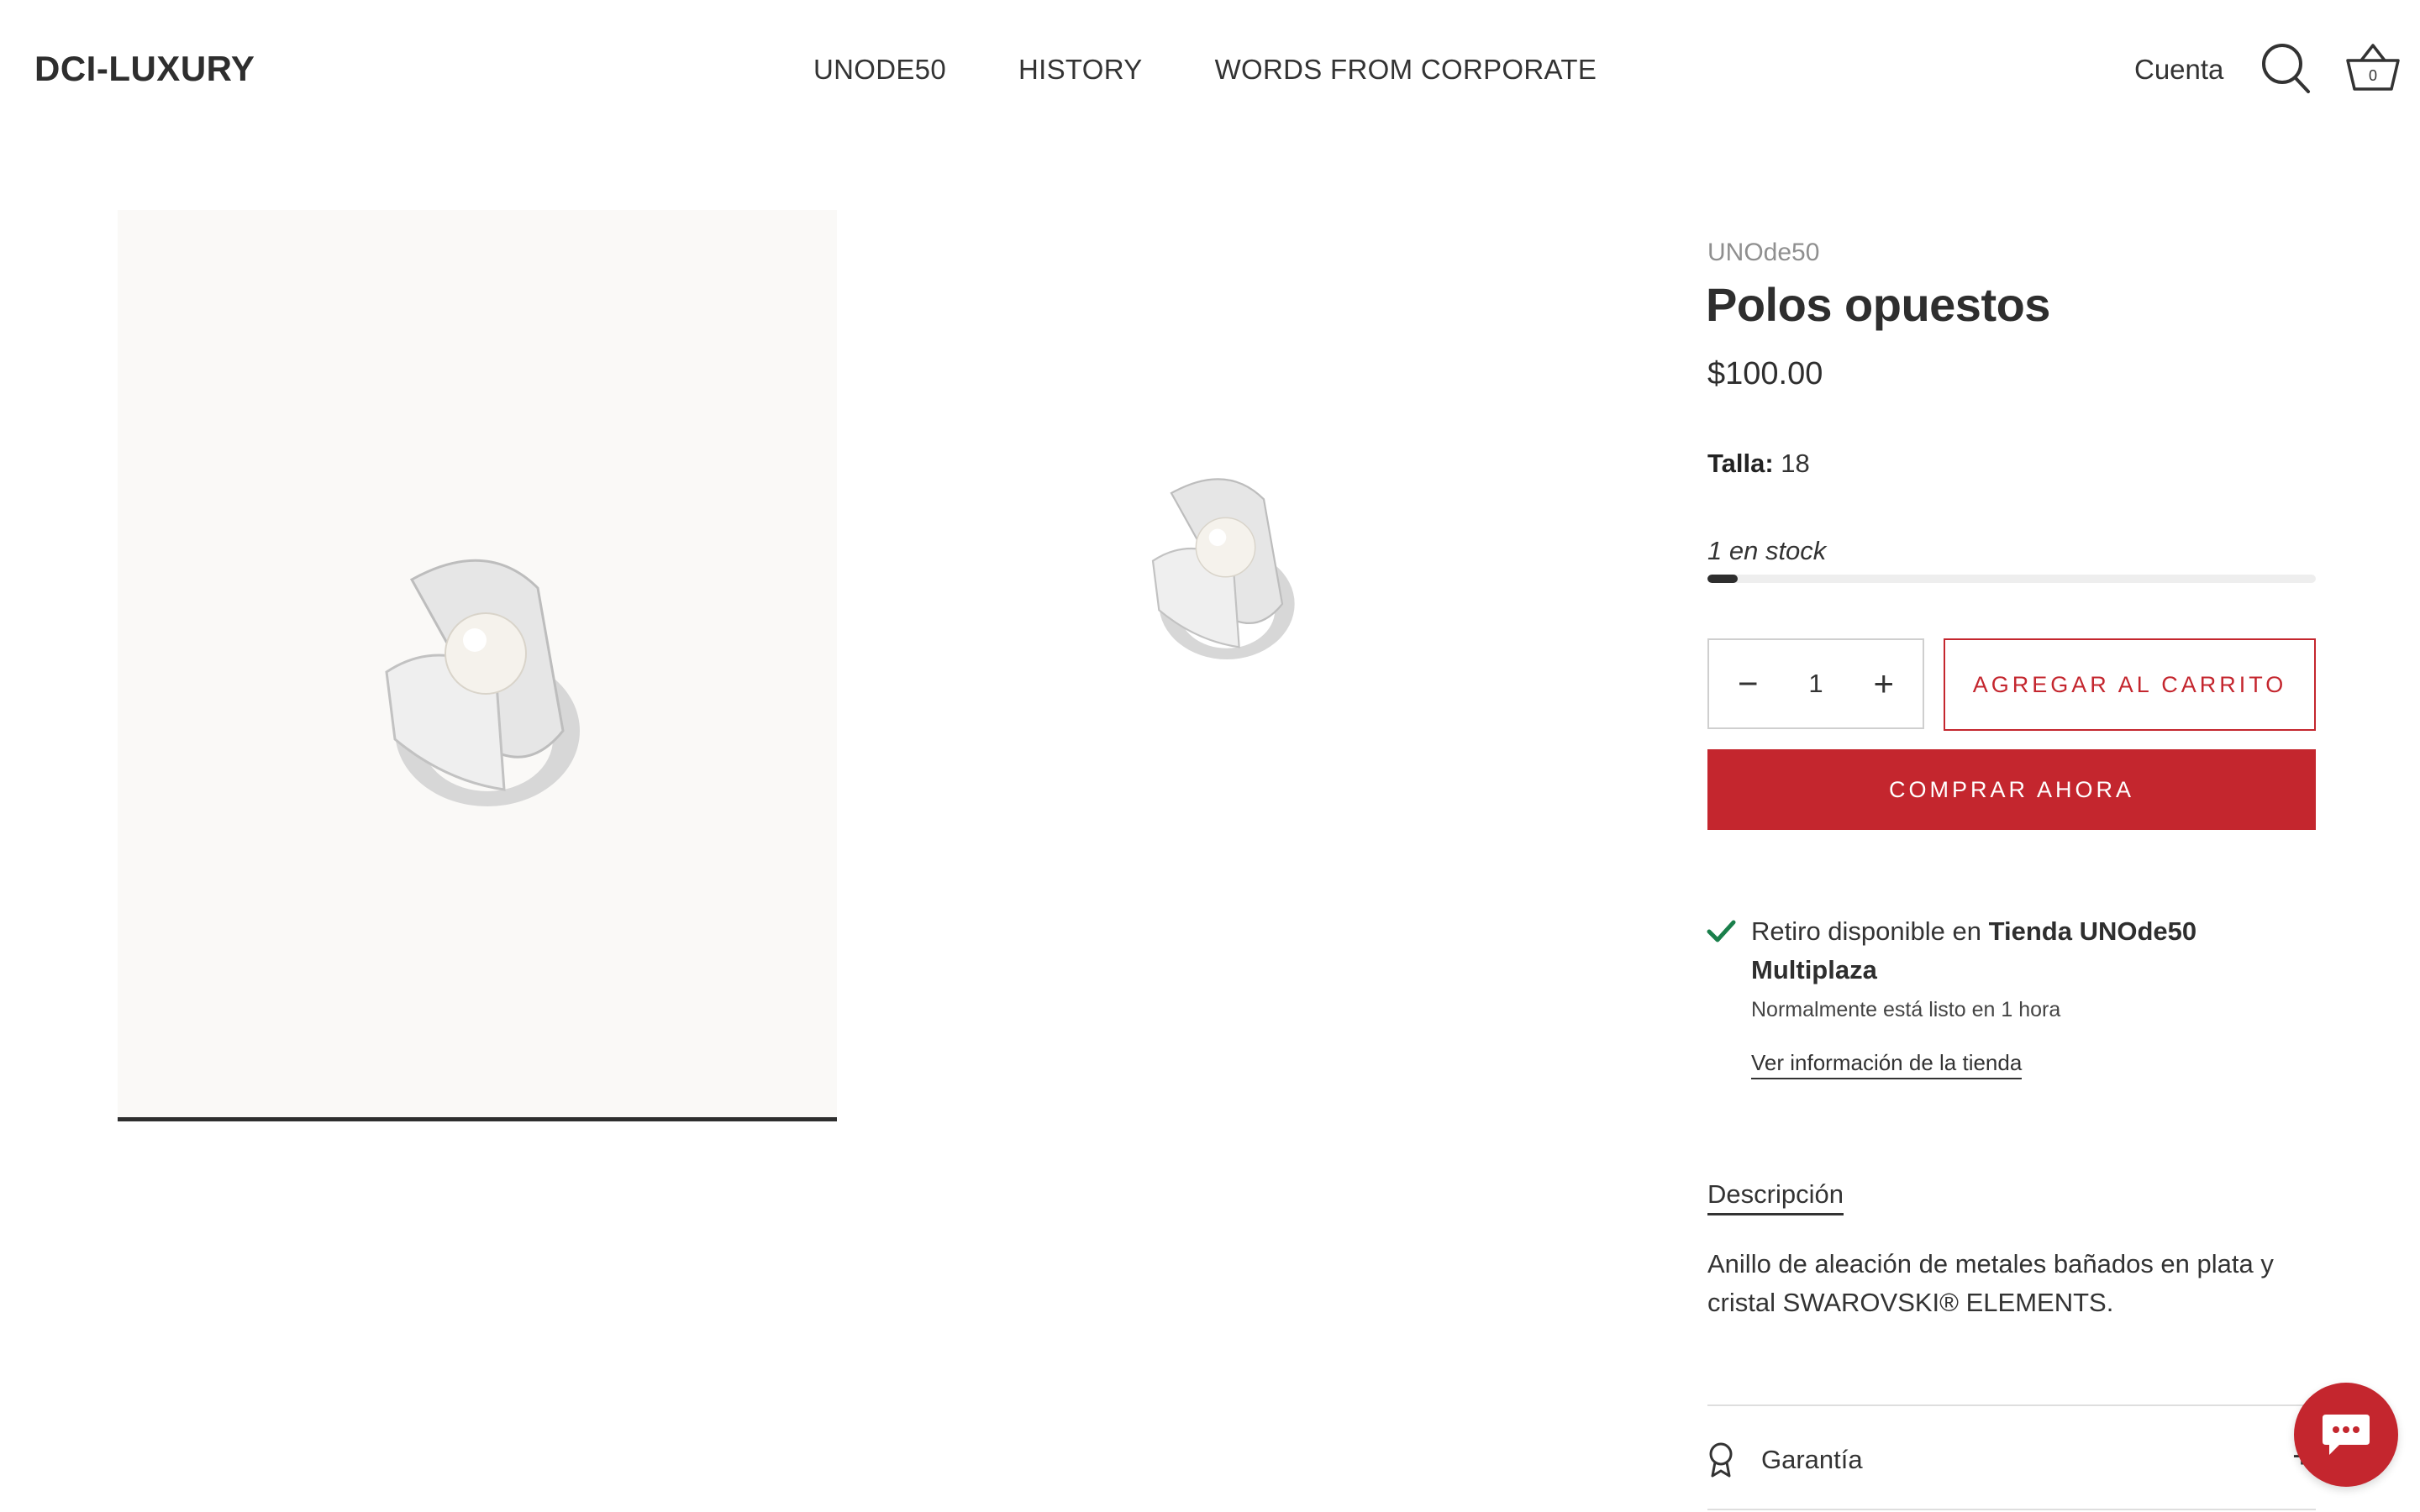 The image size is (2420, 1512). What do you see at coordinates (1226, 567) in the screenshot?
I see `ring-thumbnail-image` at bounding box center [1226, 567].